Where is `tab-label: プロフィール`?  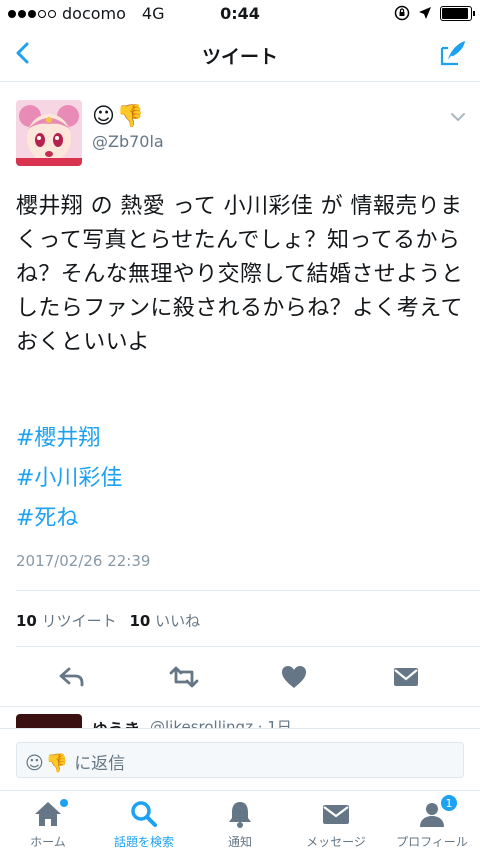
tab-label: プロフィール is located at coordinates (432, 842).